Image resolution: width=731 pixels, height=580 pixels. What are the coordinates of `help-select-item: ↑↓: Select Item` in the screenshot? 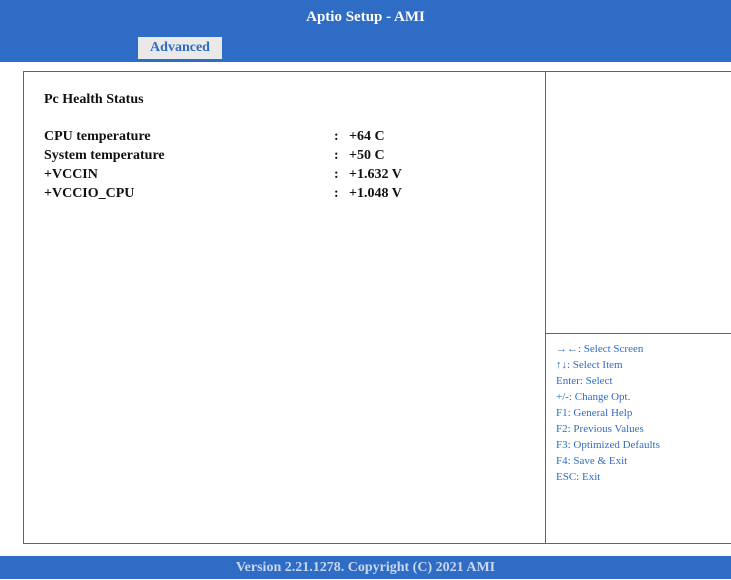 It's located at (589, 365).